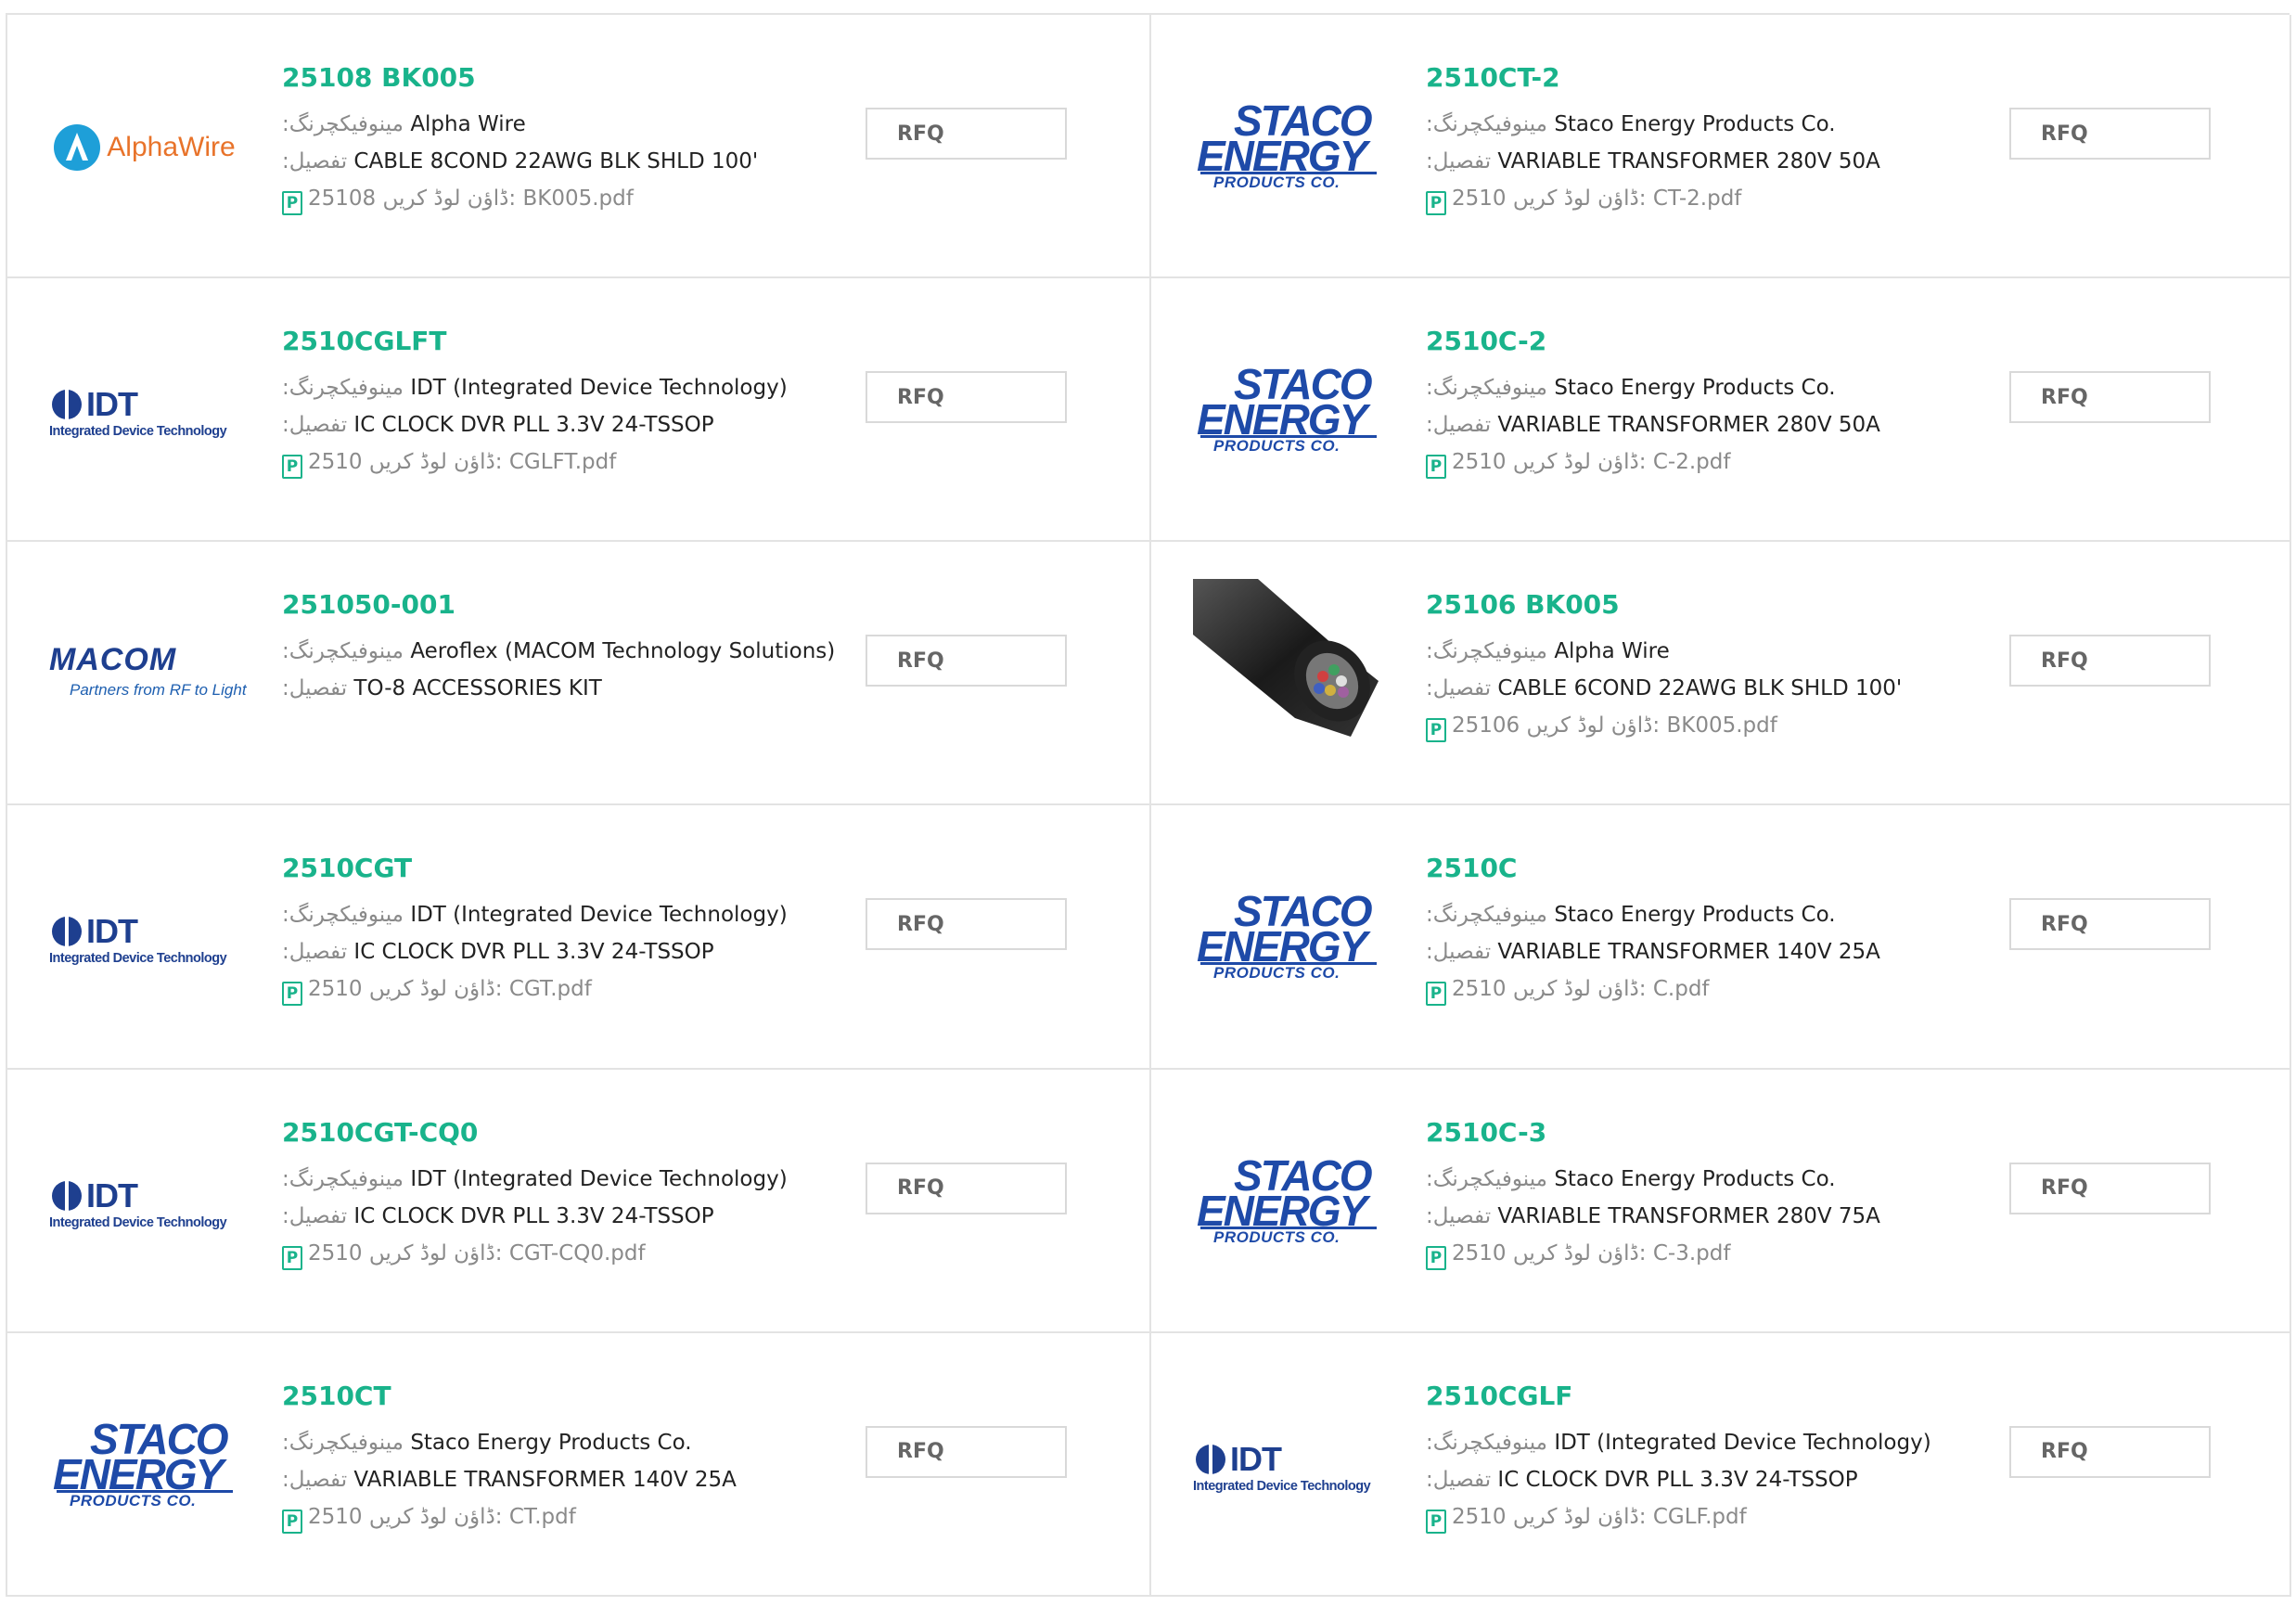 The height and width of the screenshot is (1606, 2296). What do you see at coordinates (1695, 124) in the screenshot?
I see `manufacturer-value: Staco Energy Products Co.` at bounding box center [1695, 124].